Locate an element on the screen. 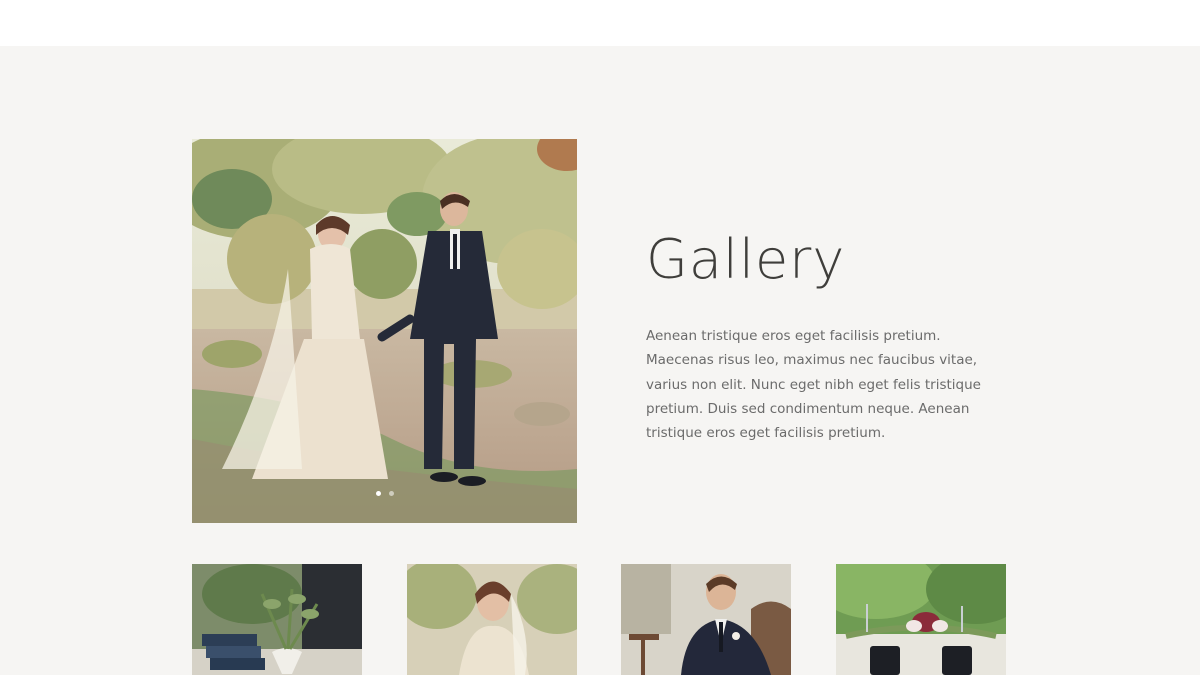 Image resolution: width=1200 pixels, height=675 pixels. thumbnail-table-decor is located at coordinates (277, 619).